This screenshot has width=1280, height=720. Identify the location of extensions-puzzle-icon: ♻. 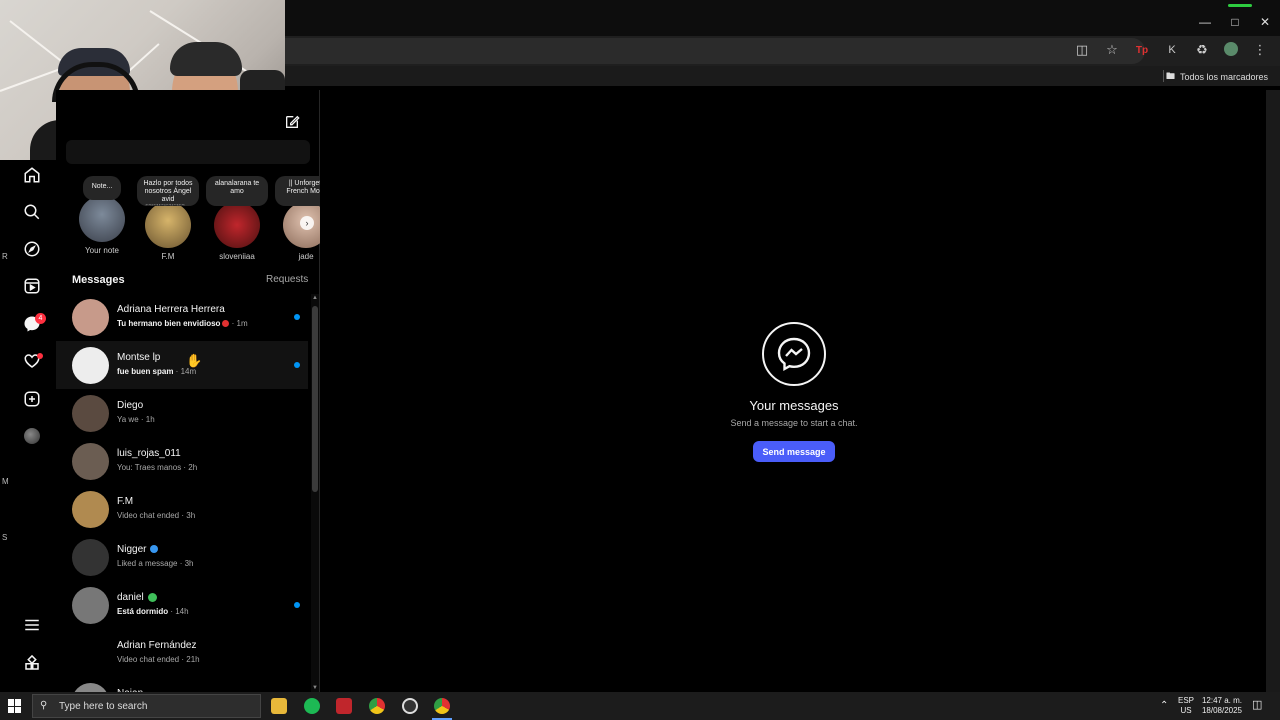
(1202, 50).